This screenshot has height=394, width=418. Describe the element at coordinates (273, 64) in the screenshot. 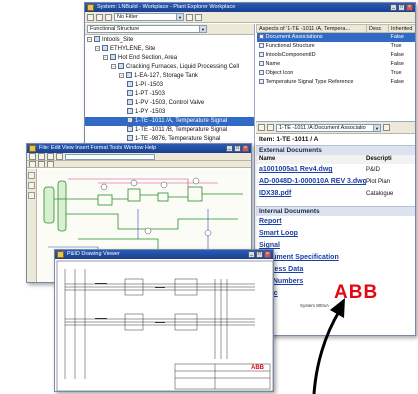

I see `aspect-name: Name` at that location.